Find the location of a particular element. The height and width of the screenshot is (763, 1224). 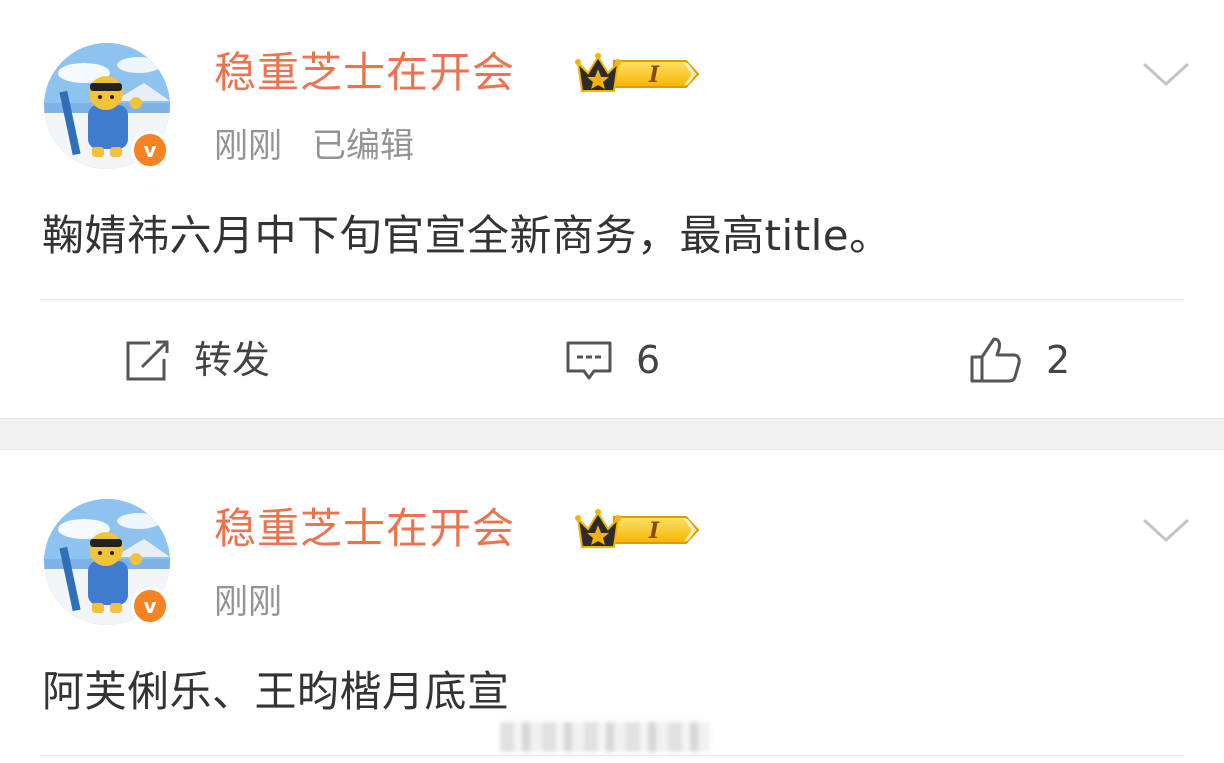

repost-button: 转发 is located at coordinates (196, 360).